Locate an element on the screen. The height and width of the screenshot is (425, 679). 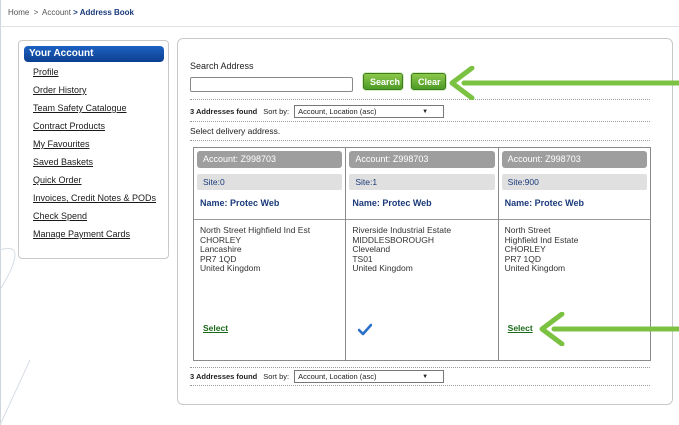
sidebar-item-saved-baskets: Saved Baskets is located at coordinates (100, 165).